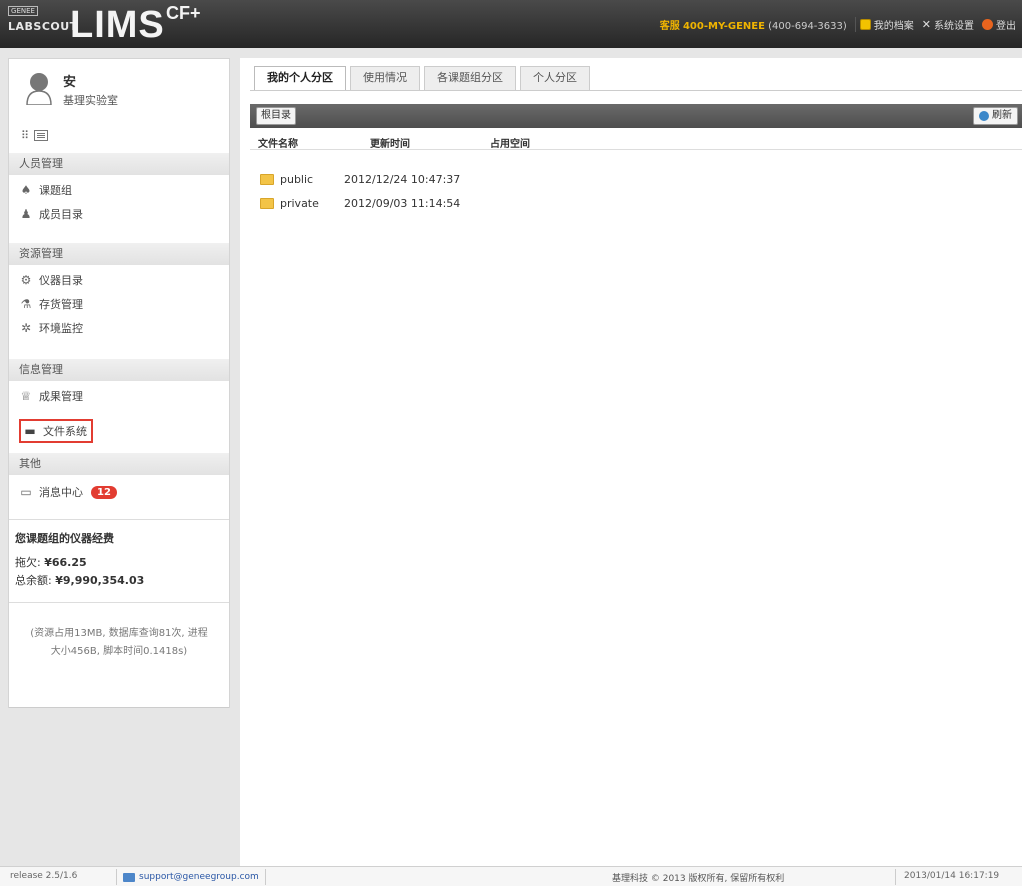  I want to click on sidebar-item-groups: ♠ 课题组, so click(45, 190).